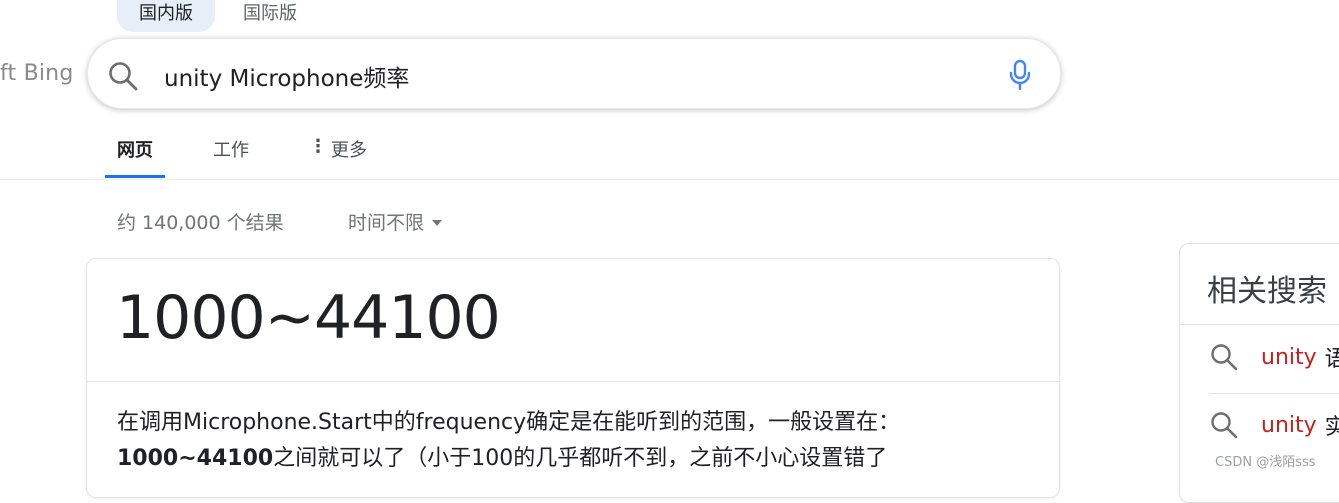 The image size is (1339, 503). I want to click on search-nav: 网页 工作 ⋮ 更多, so click(260, 154).